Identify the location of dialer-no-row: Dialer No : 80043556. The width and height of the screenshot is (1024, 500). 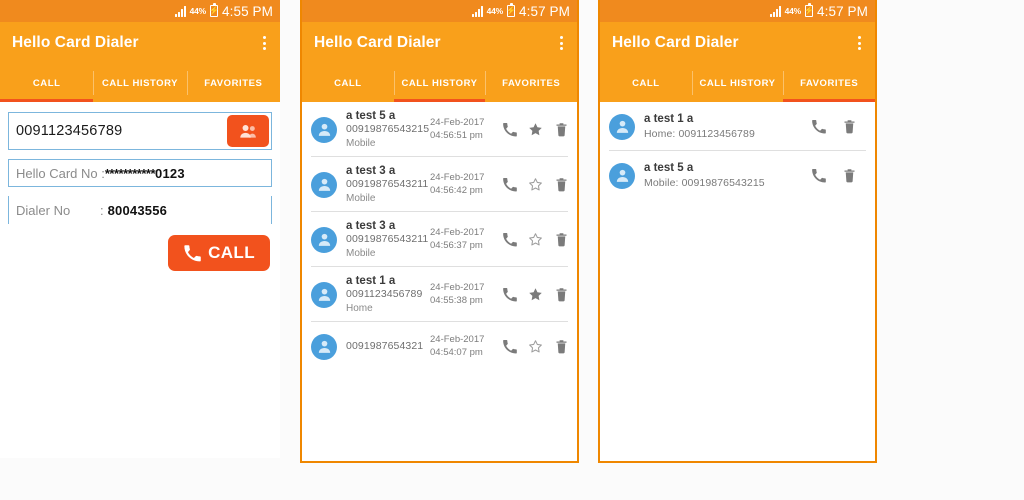
(140, 210).